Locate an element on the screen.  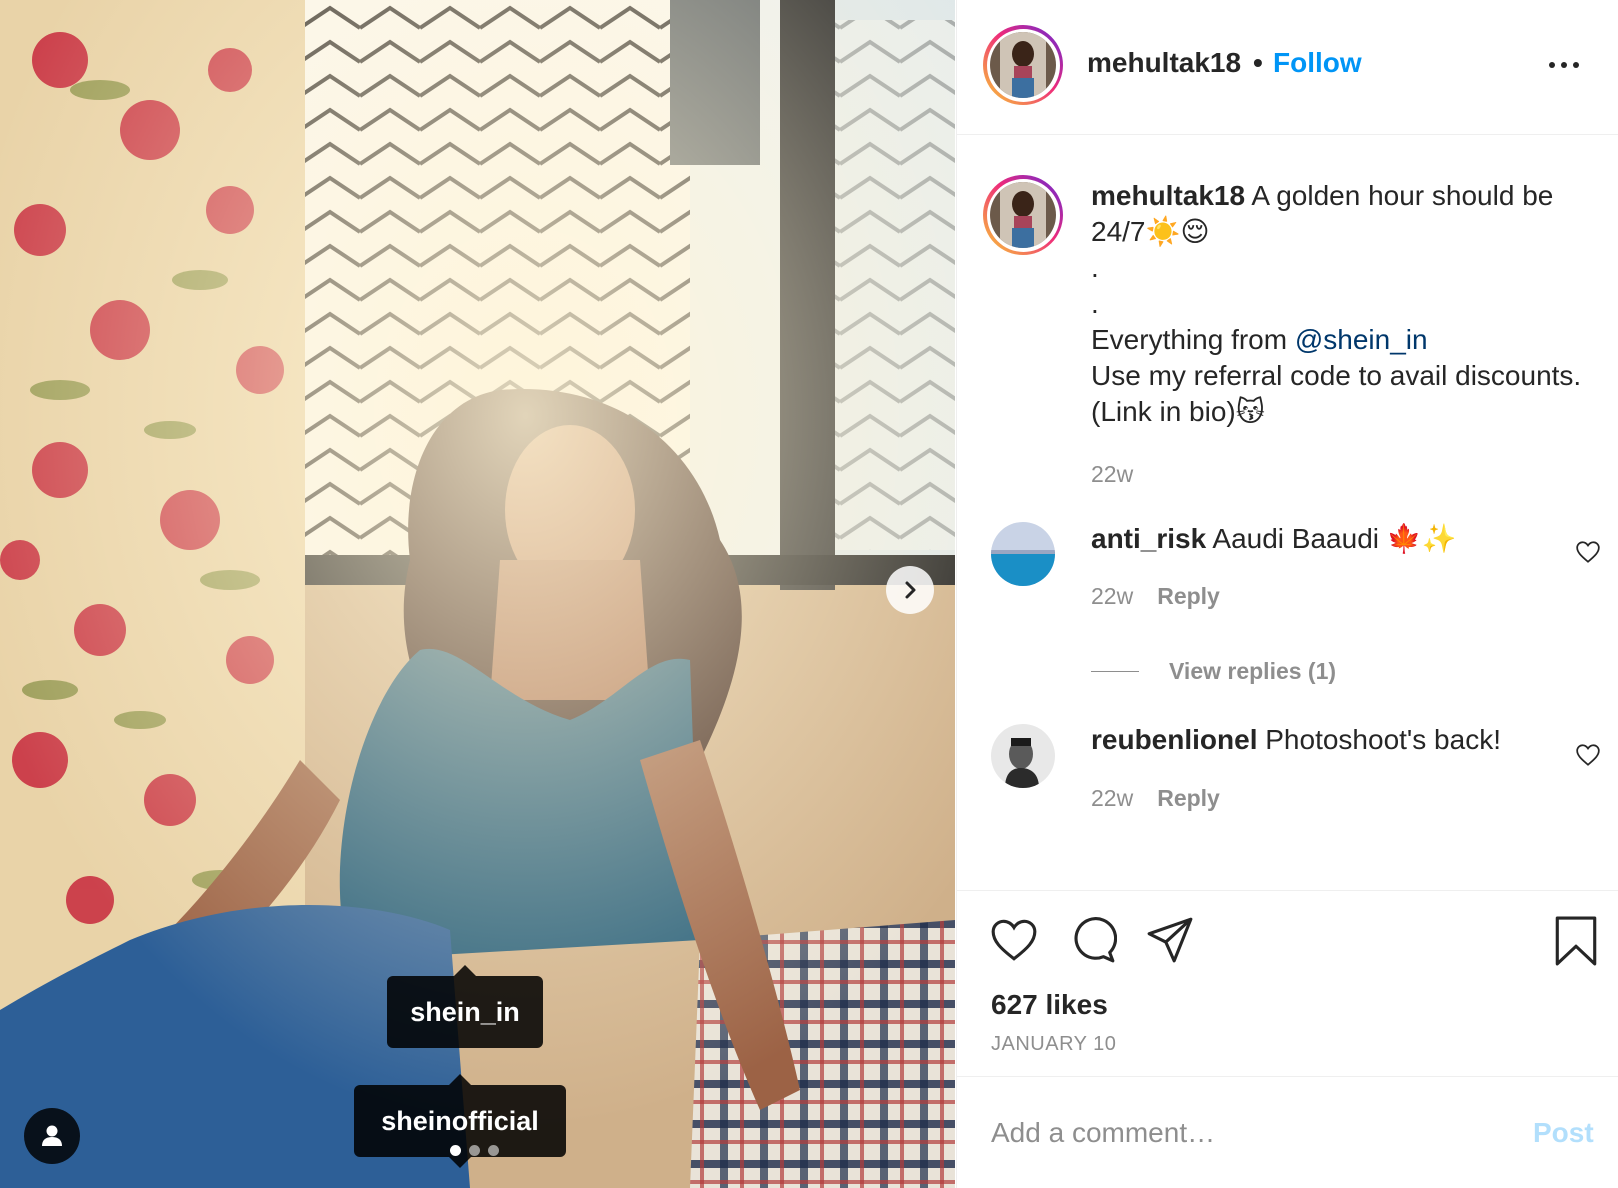
caption-text: Use my referral code to avail discounts. is located at coordinates (1336, 375).